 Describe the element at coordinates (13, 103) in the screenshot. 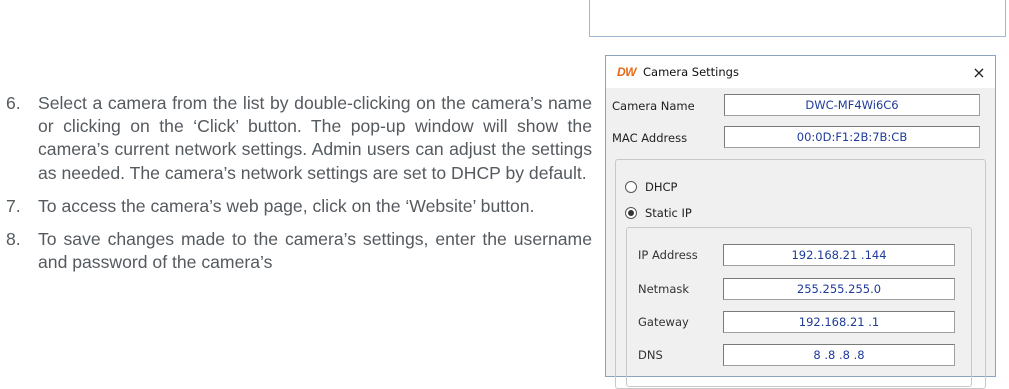

I see `step-number: 6.` at that location.